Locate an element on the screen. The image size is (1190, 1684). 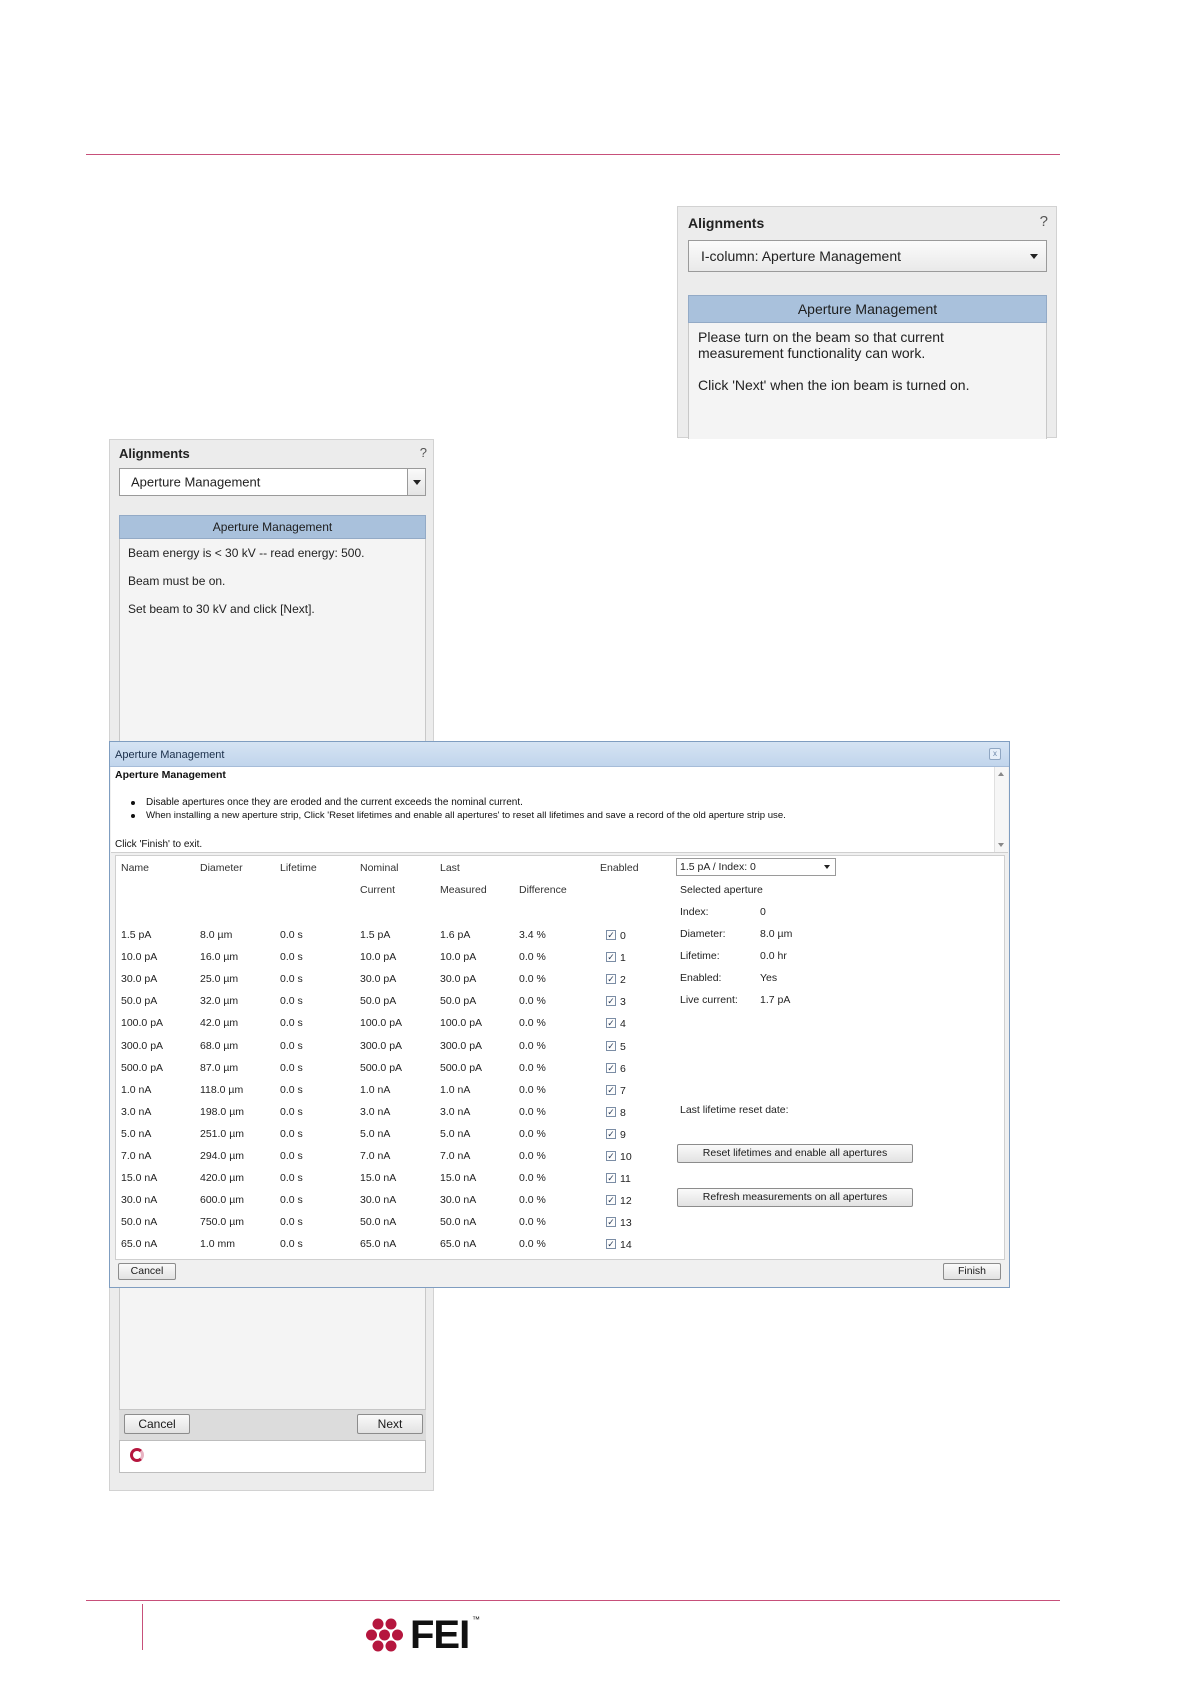
table-row: 65.0 nA 1.0 mm 0.0 s 65.0 nA 65.0 nA 0.0 % ✓ 14 is located at coordinates (396, 1246).